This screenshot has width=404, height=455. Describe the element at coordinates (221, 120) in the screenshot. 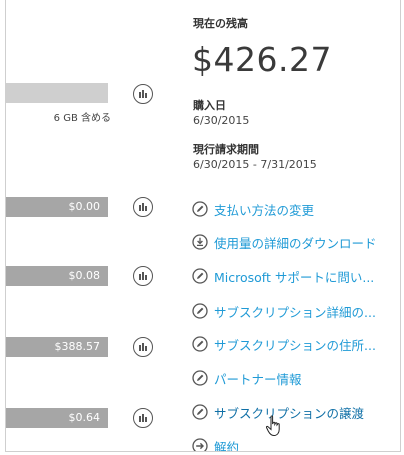

I see `purchase-date-value: 6/30/2015` at that location.